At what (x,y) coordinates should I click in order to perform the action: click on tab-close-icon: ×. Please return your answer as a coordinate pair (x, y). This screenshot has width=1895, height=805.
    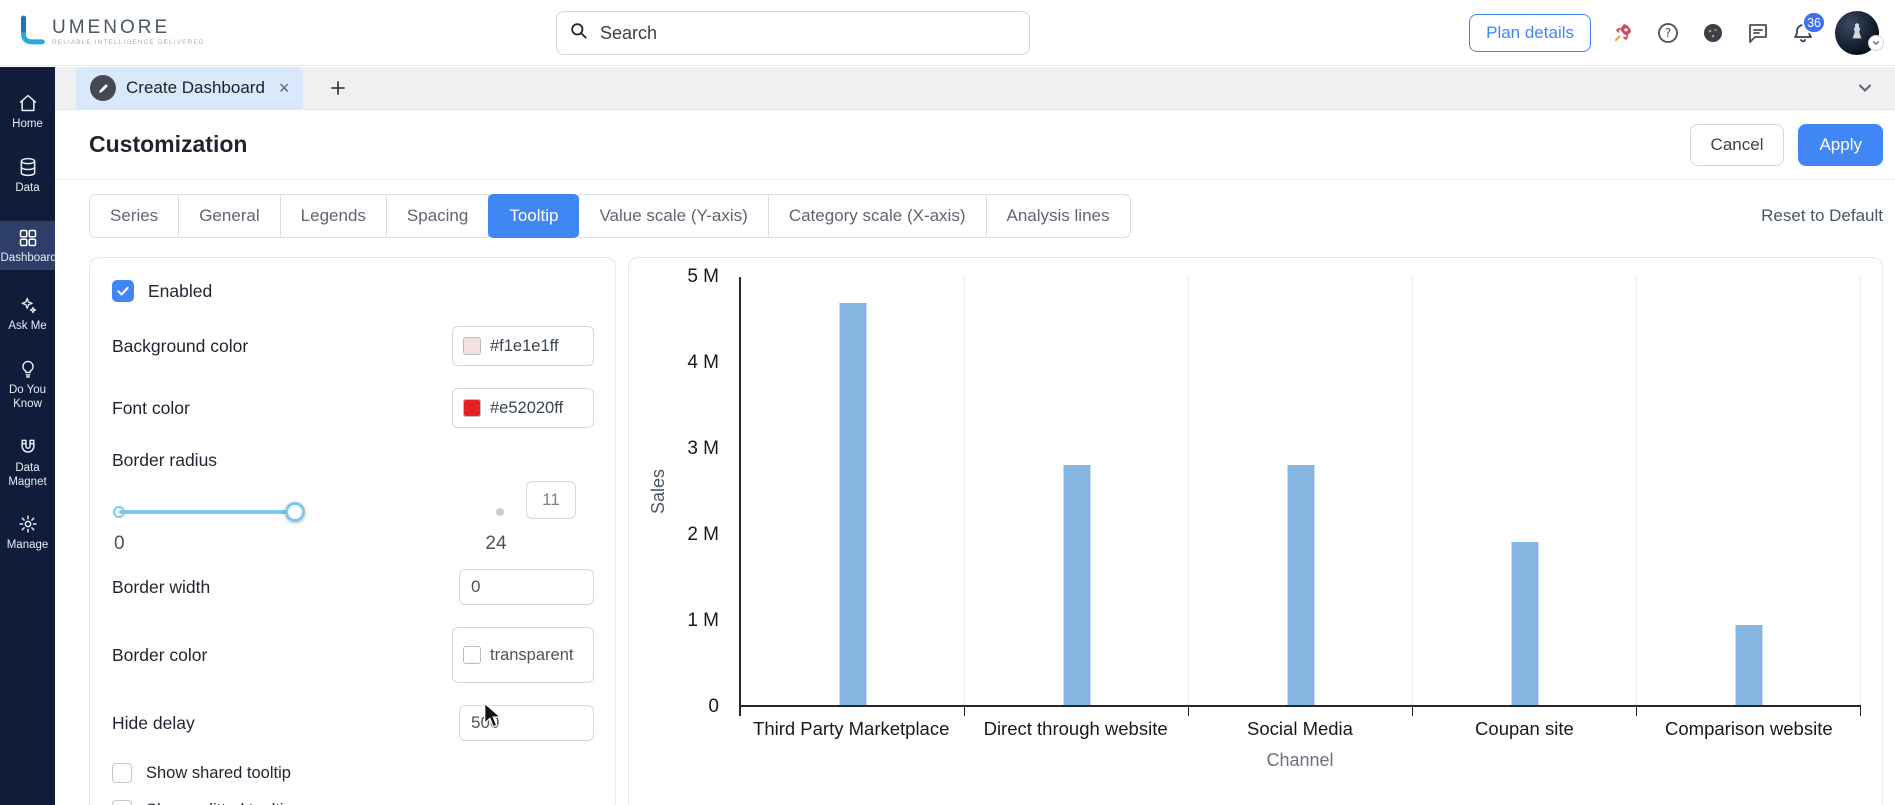
    Looking at the image, I should click on (284, 88).